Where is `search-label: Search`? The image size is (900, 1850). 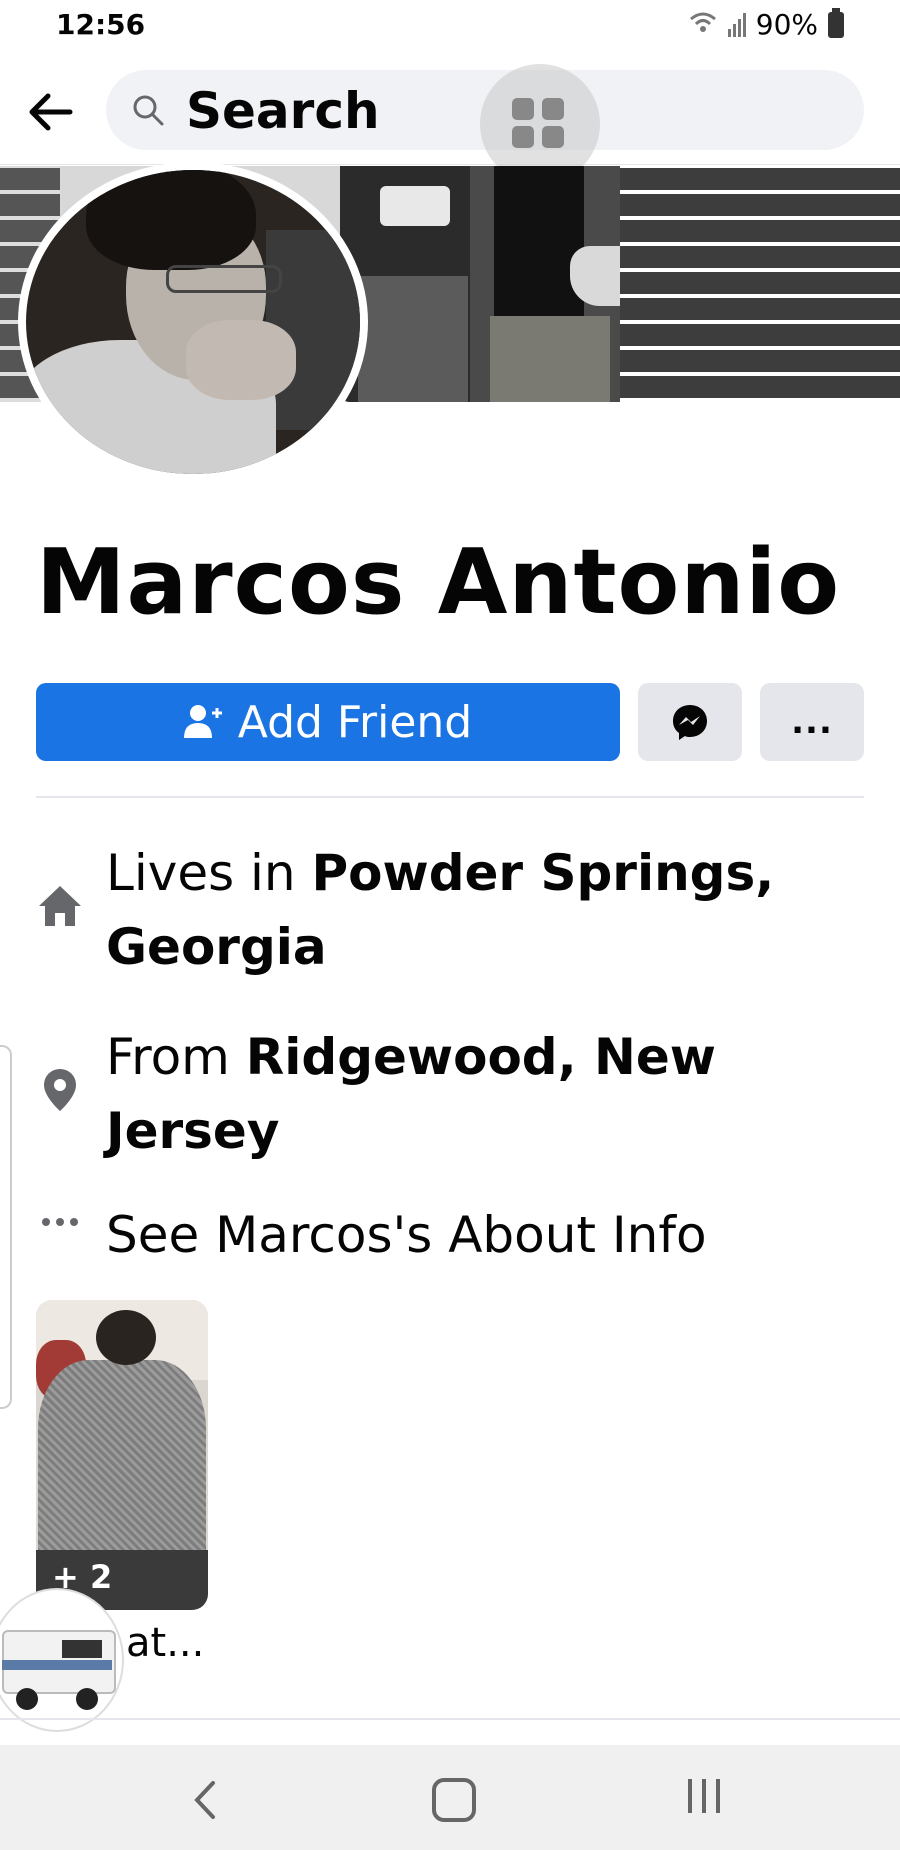 search-label: Search is located at coordinates (283, 111).